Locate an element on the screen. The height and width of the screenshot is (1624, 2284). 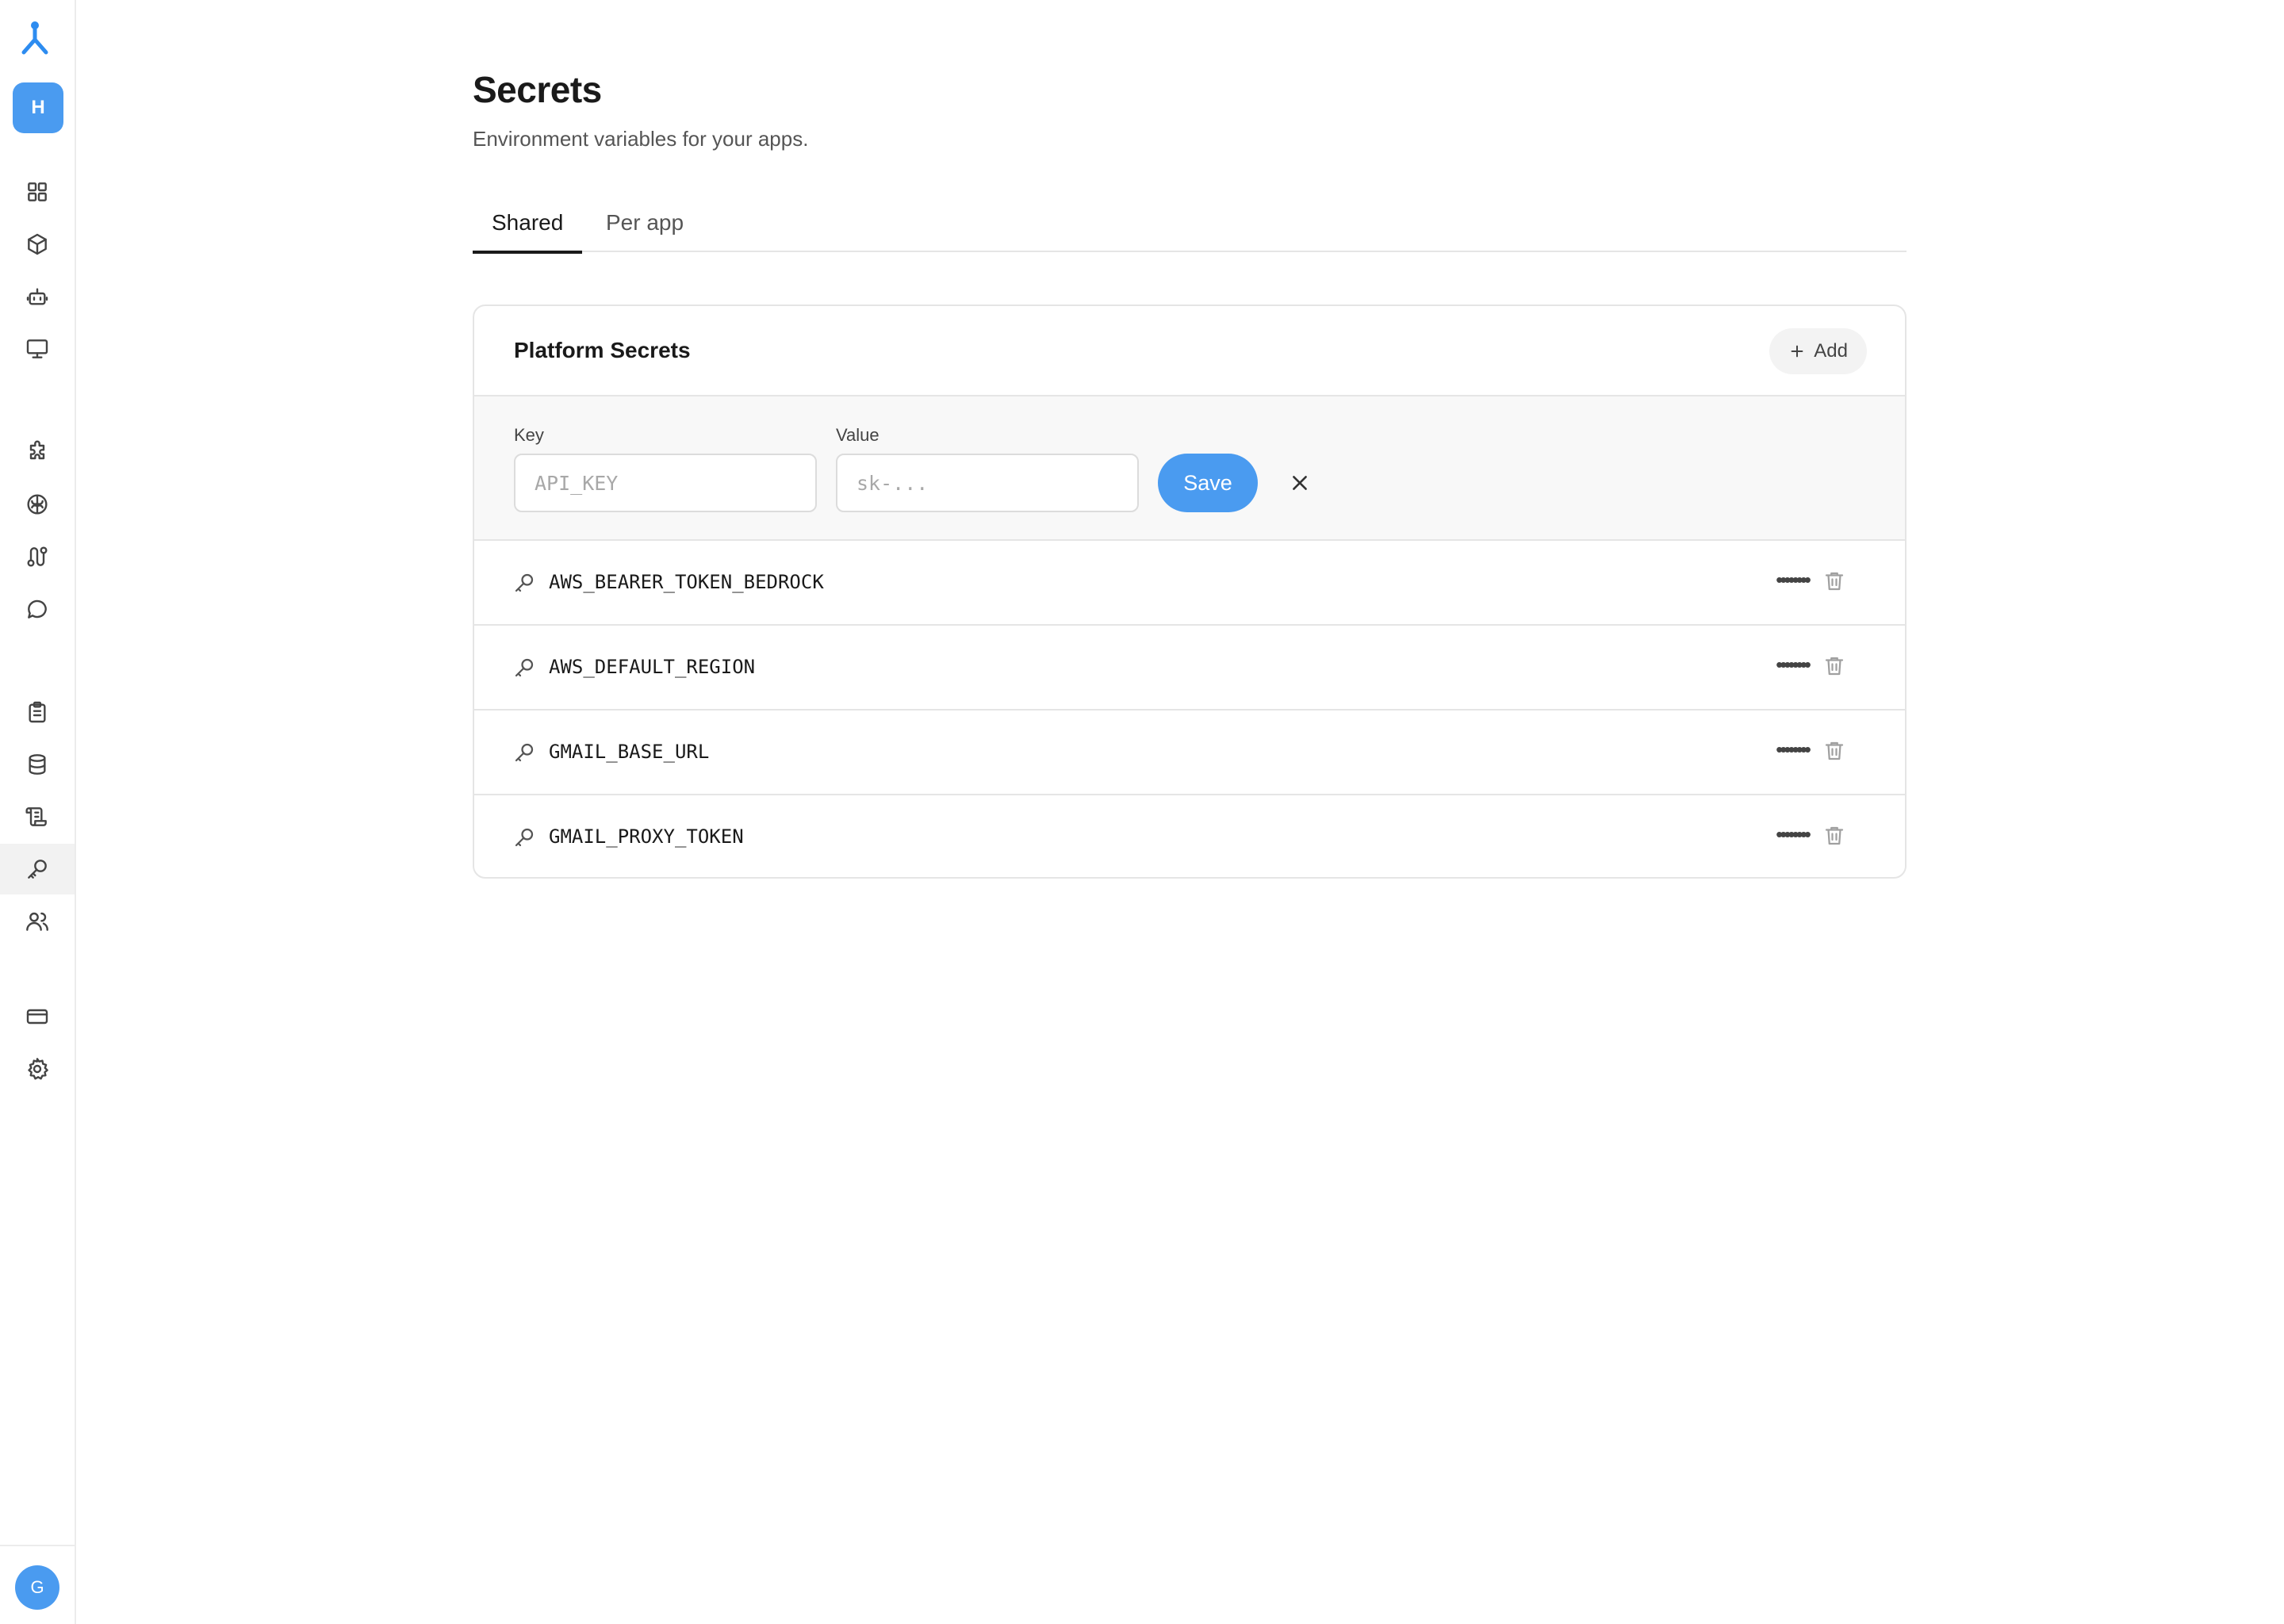
monitor-icon is located at coordinates (37, 348).